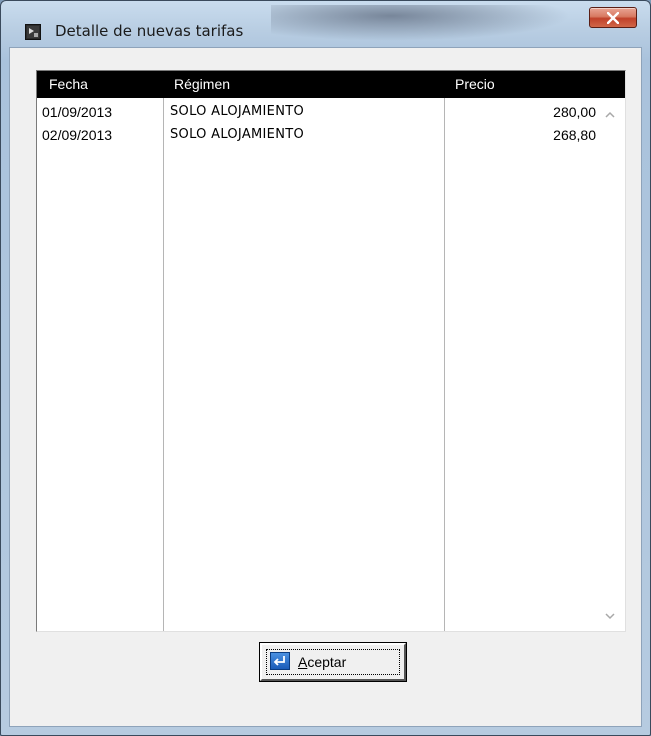  Describe the element at coordinates (610, 364) in the screenshot. I see `vertical-scrollbar` at that location.